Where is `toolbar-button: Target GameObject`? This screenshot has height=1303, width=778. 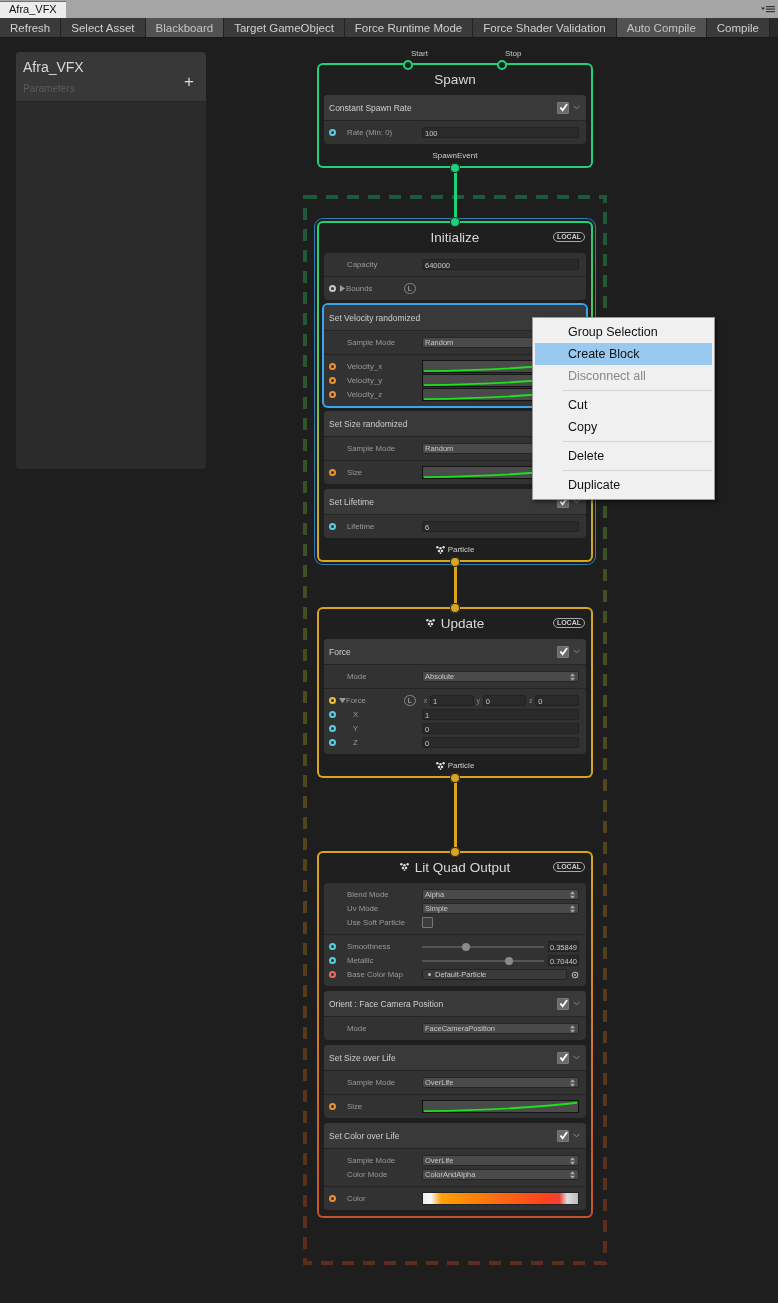 toolbar-button: Target GameObject is located at coordinates (284, 27).